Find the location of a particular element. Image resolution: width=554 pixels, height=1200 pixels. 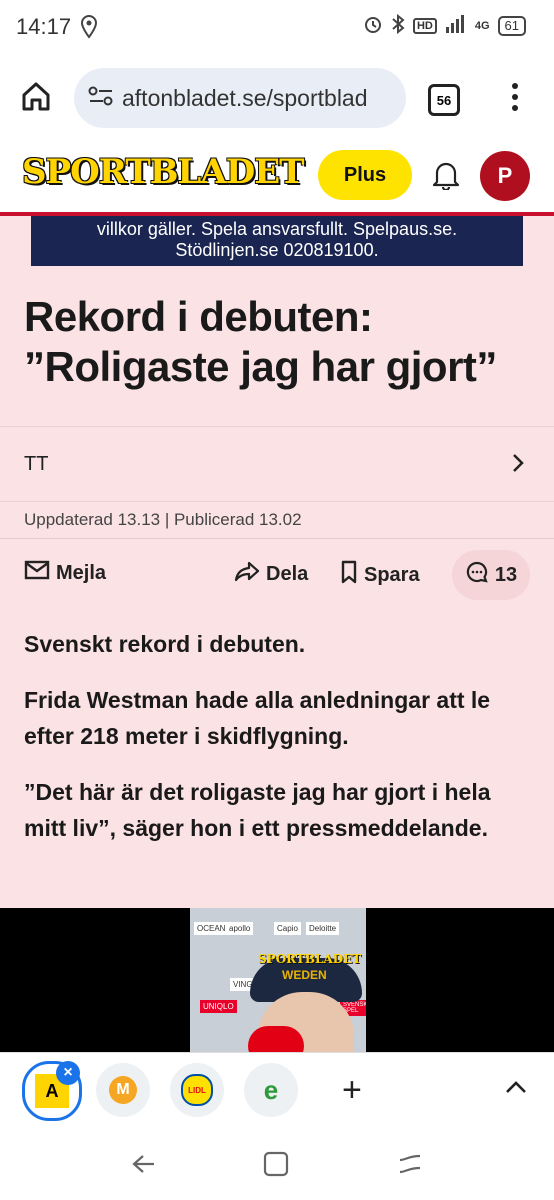

shortcut-lidl: LIDL is located at coordinates (197, 1090).